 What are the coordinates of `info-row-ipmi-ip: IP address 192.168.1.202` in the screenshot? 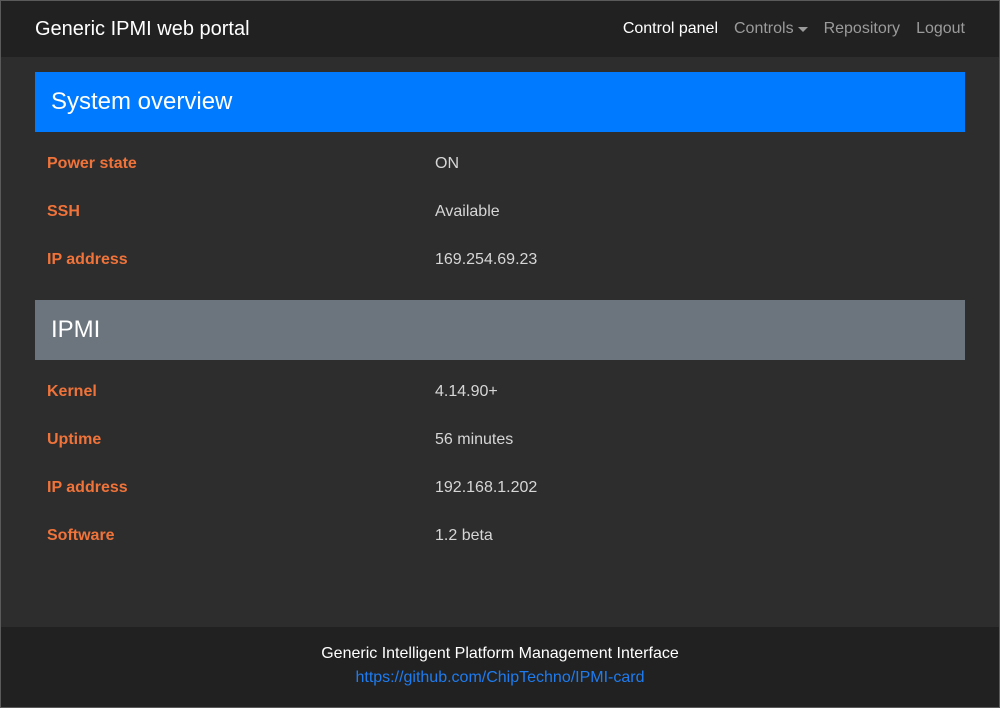 It's located at (500, 491).